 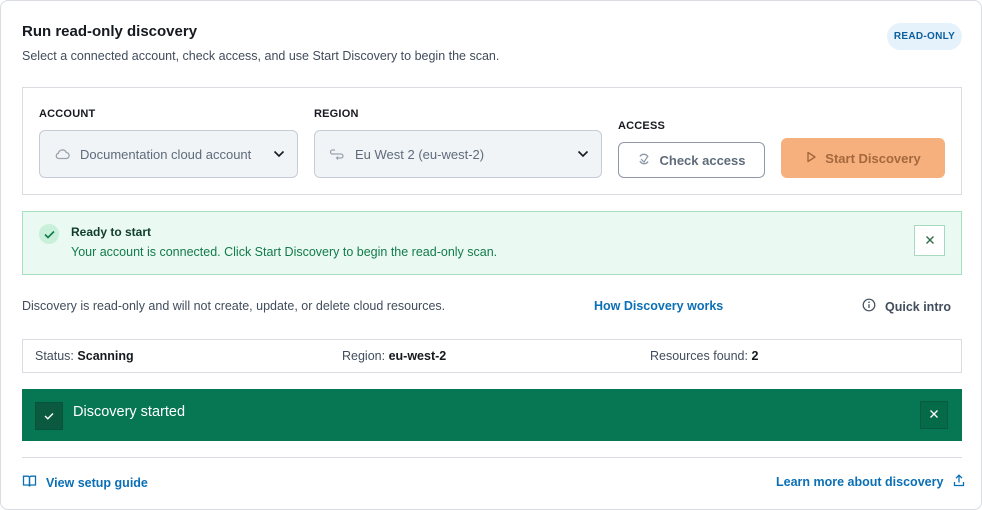 I want to click on resources-label: Resources found:, so click(x=699, y=356).